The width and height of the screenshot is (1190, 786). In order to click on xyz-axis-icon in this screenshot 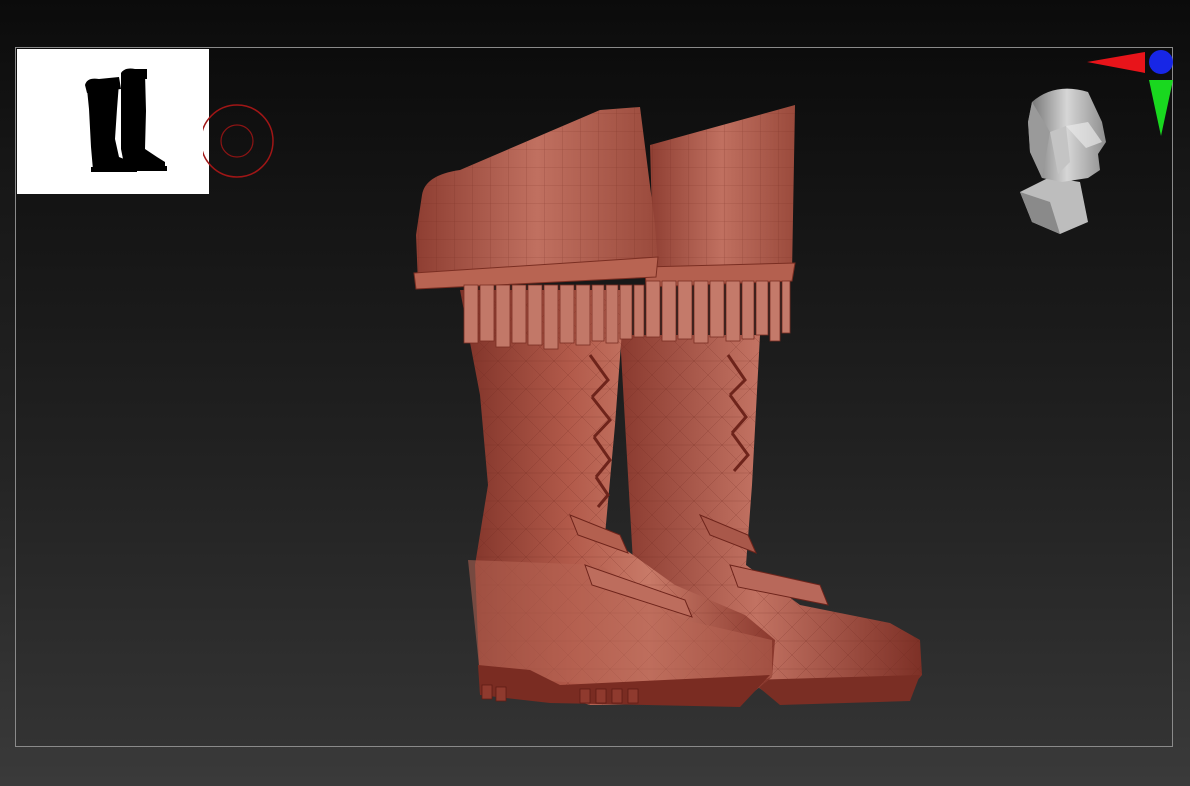, I will do `click(1130, 93)`.